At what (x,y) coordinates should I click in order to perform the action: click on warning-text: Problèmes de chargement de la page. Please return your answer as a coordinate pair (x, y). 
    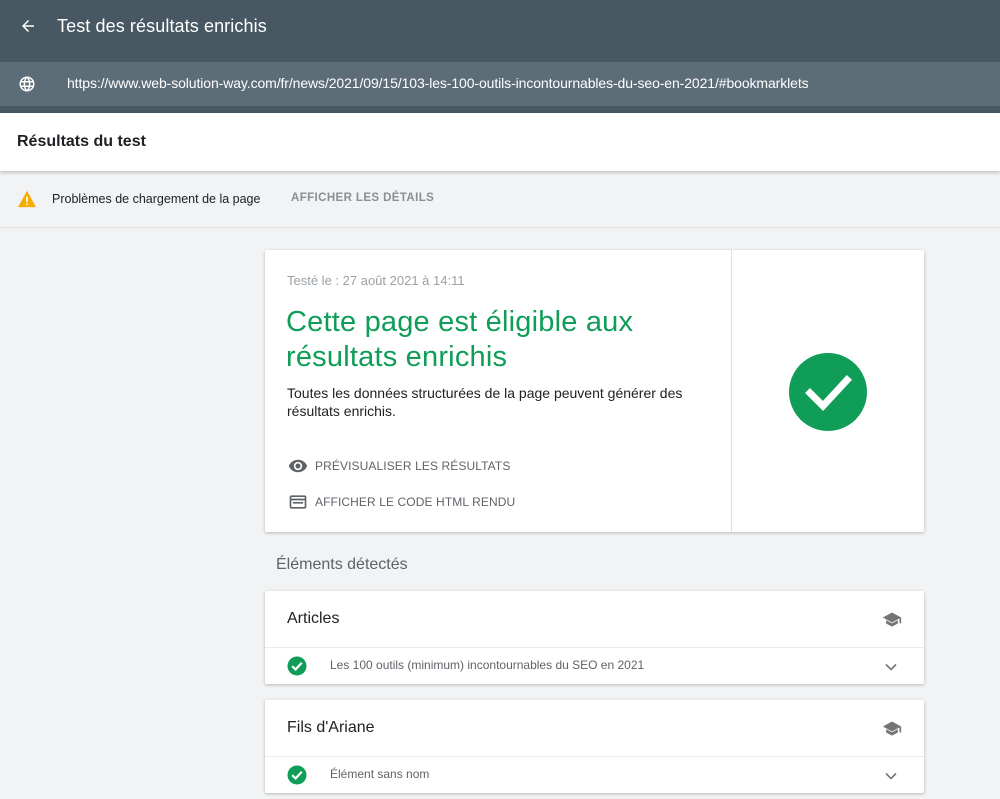
    Looking at the image, I should click on (156, 199).